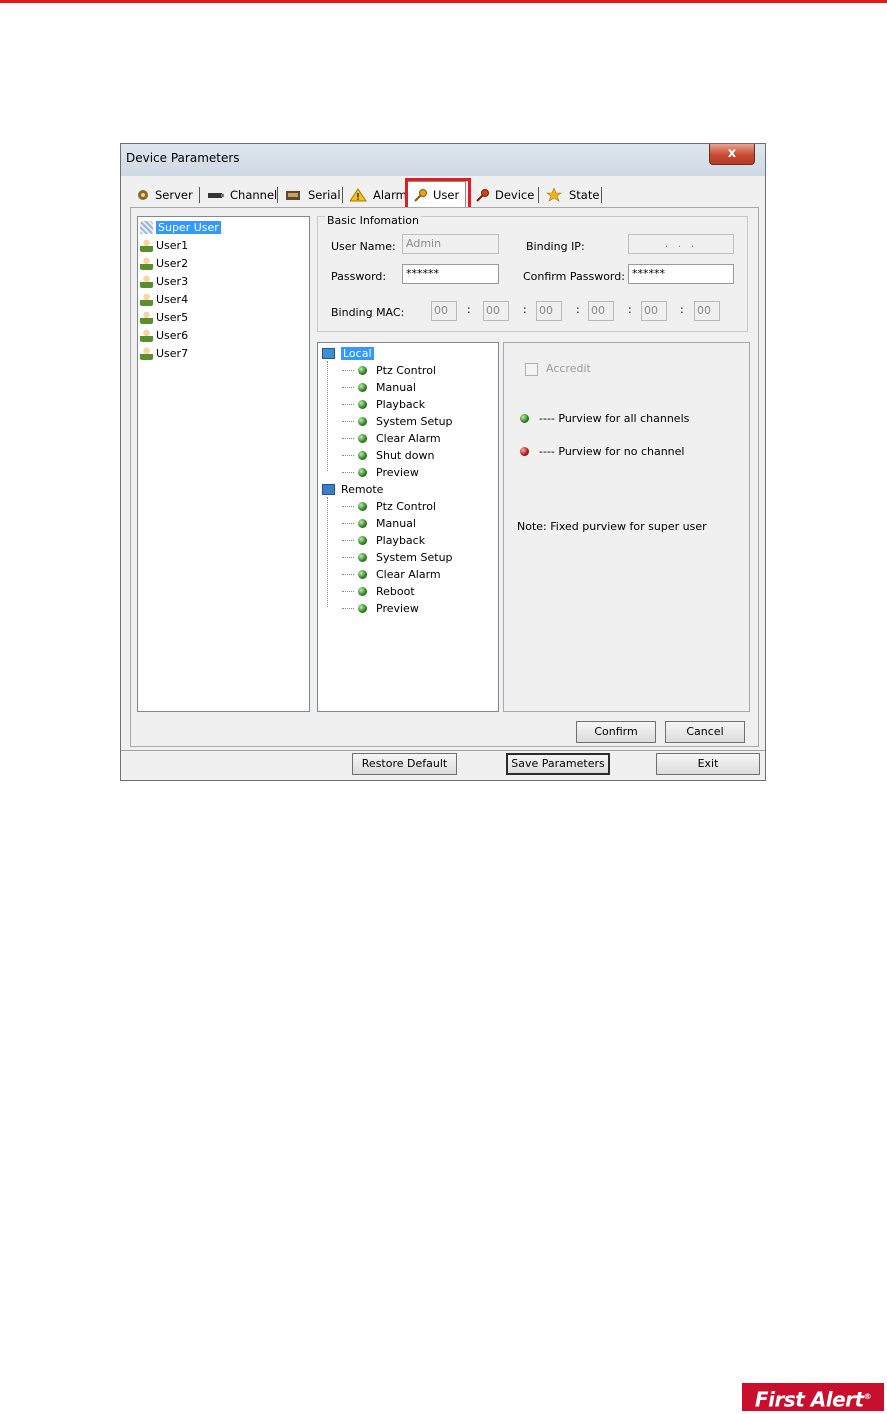 Image resolution: width=887 pixels, height=1414 pixels. I want to click on tree-node-local: Local, so click(348, 353).